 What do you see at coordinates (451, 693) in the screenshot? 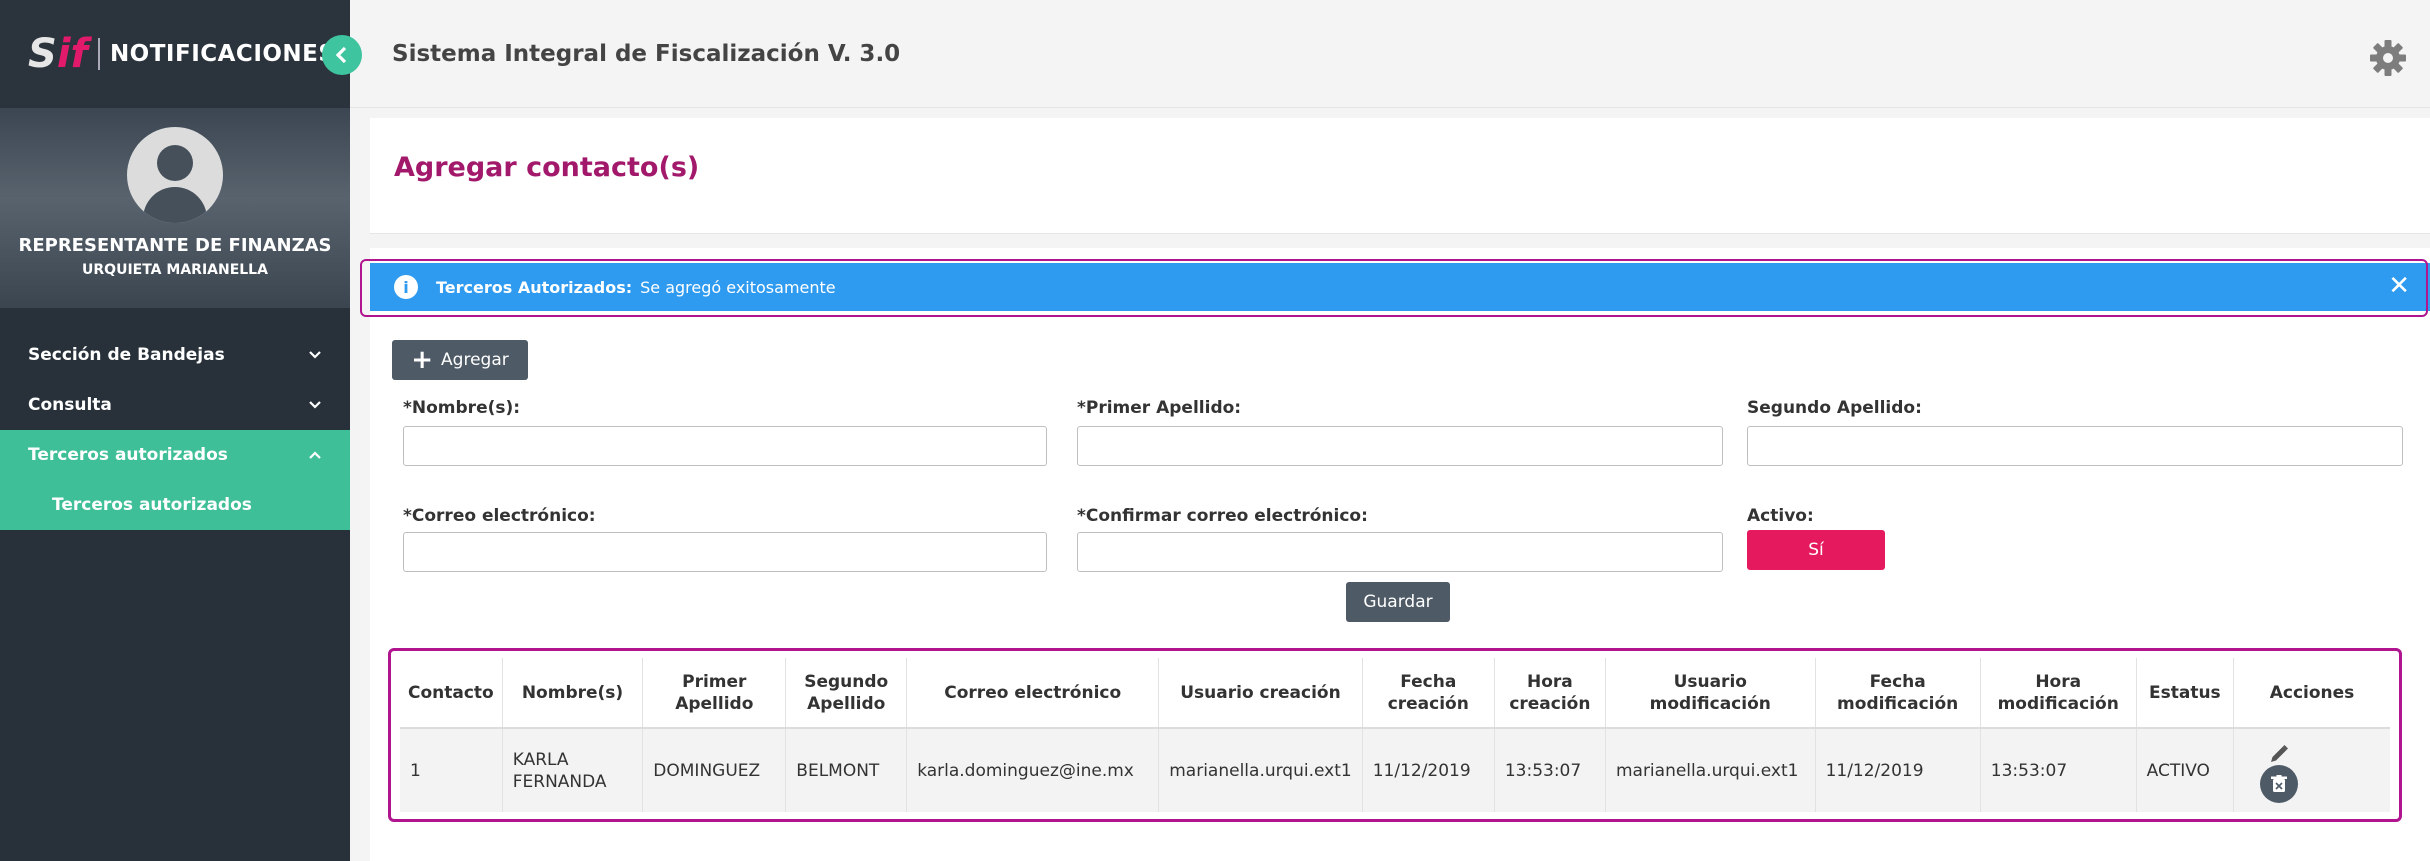
I see `column-header: Contacto` at bounding box center [451, 693].